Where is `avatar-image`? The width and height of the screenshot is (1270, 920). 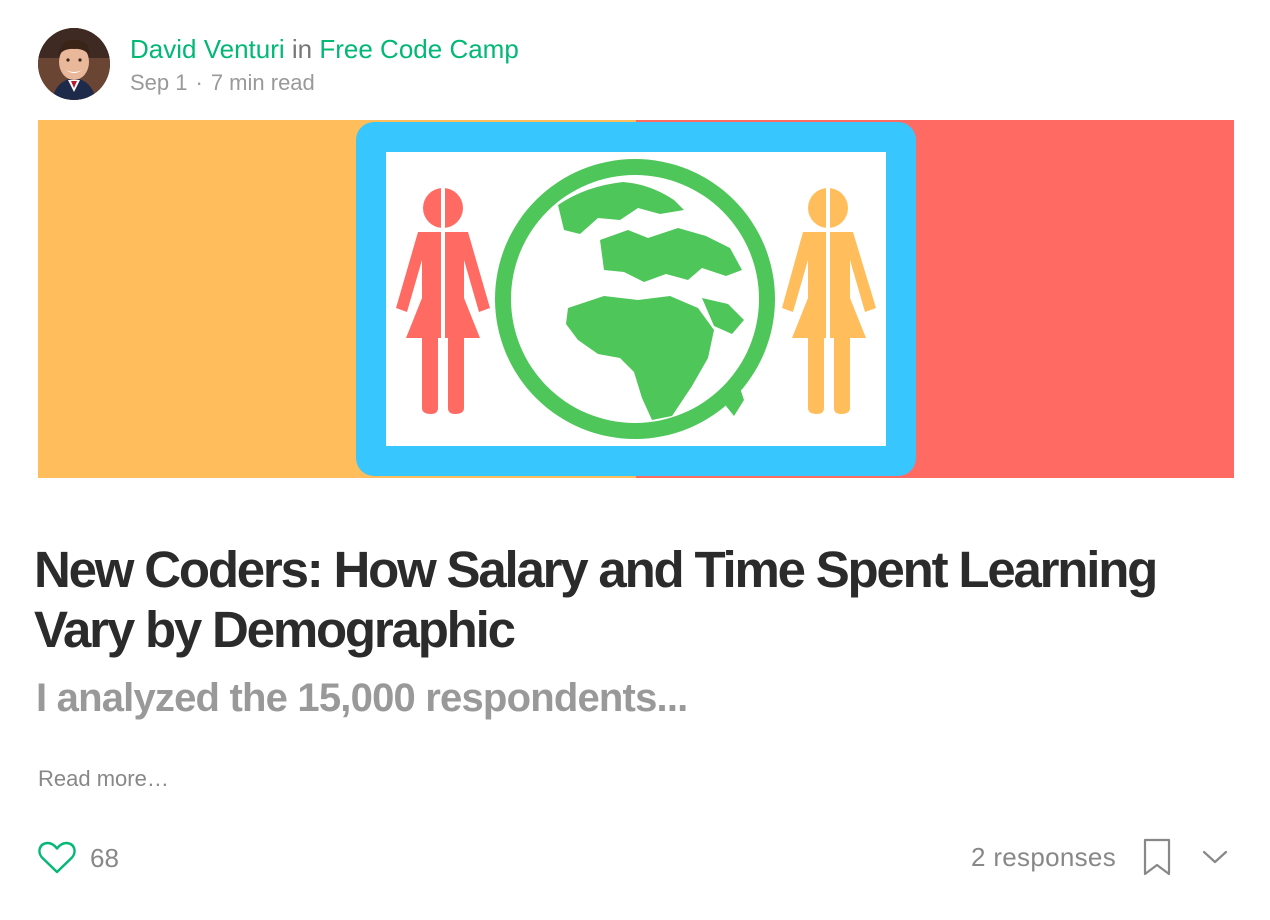
avatar-image is located at coordinates (74, 64).